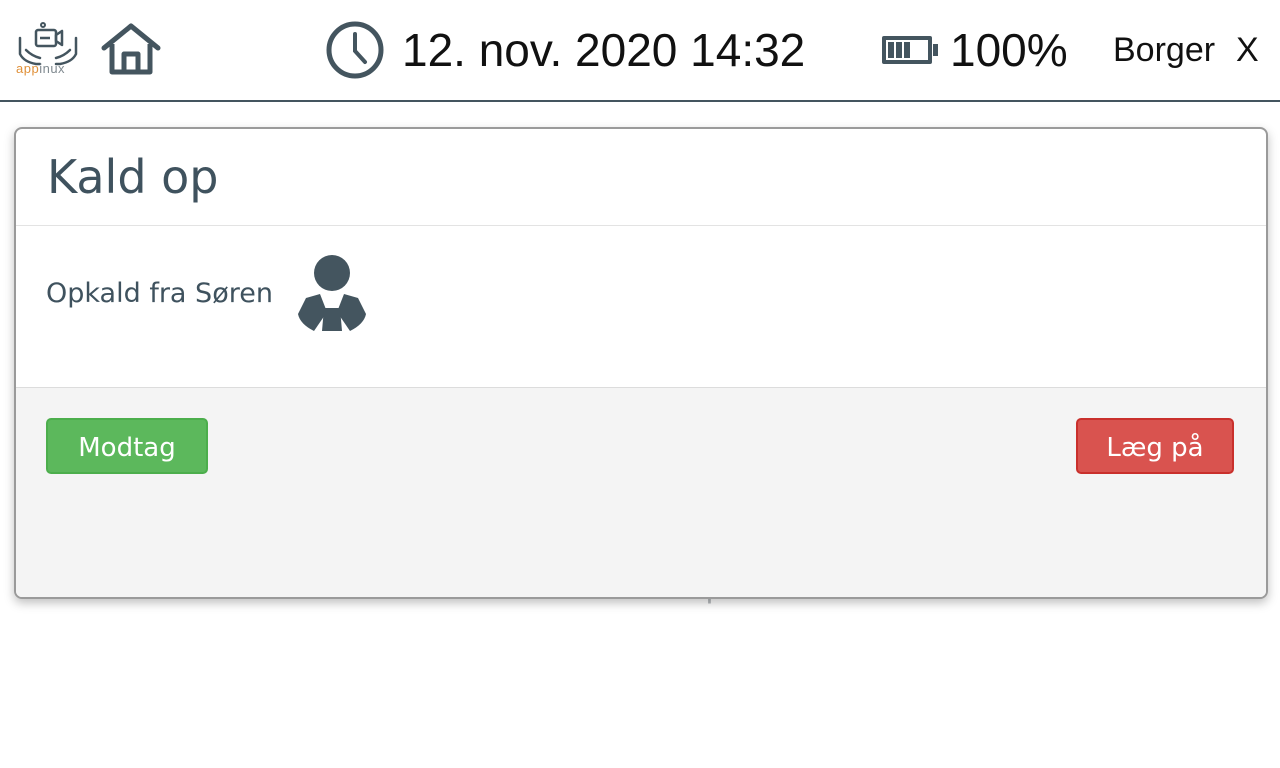 The height and width of the screenshot is (768, 1280). Describe the element at coordinates (1164, 50) in the screenshot. I see `user-label: Borger` at that location.